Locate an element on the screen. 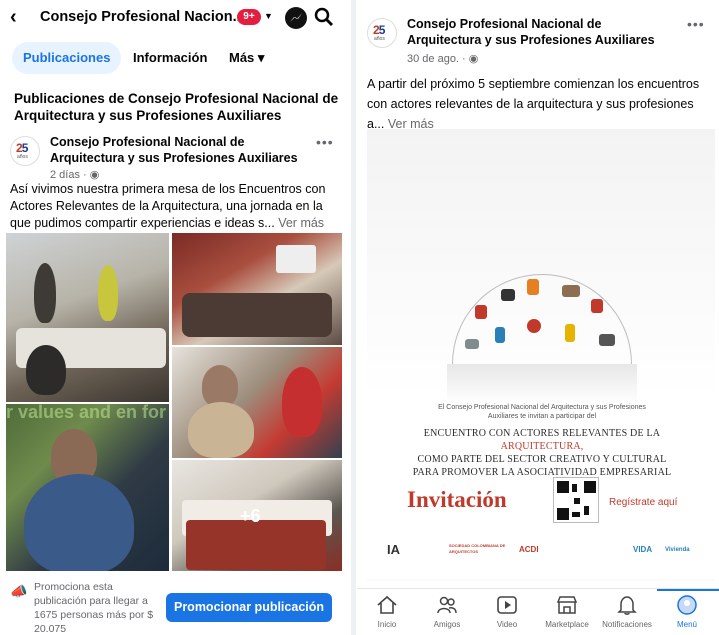 The width and height of the screenshot is (719, 635). more-photos-count: +6 is located at coordinates (250, 516).